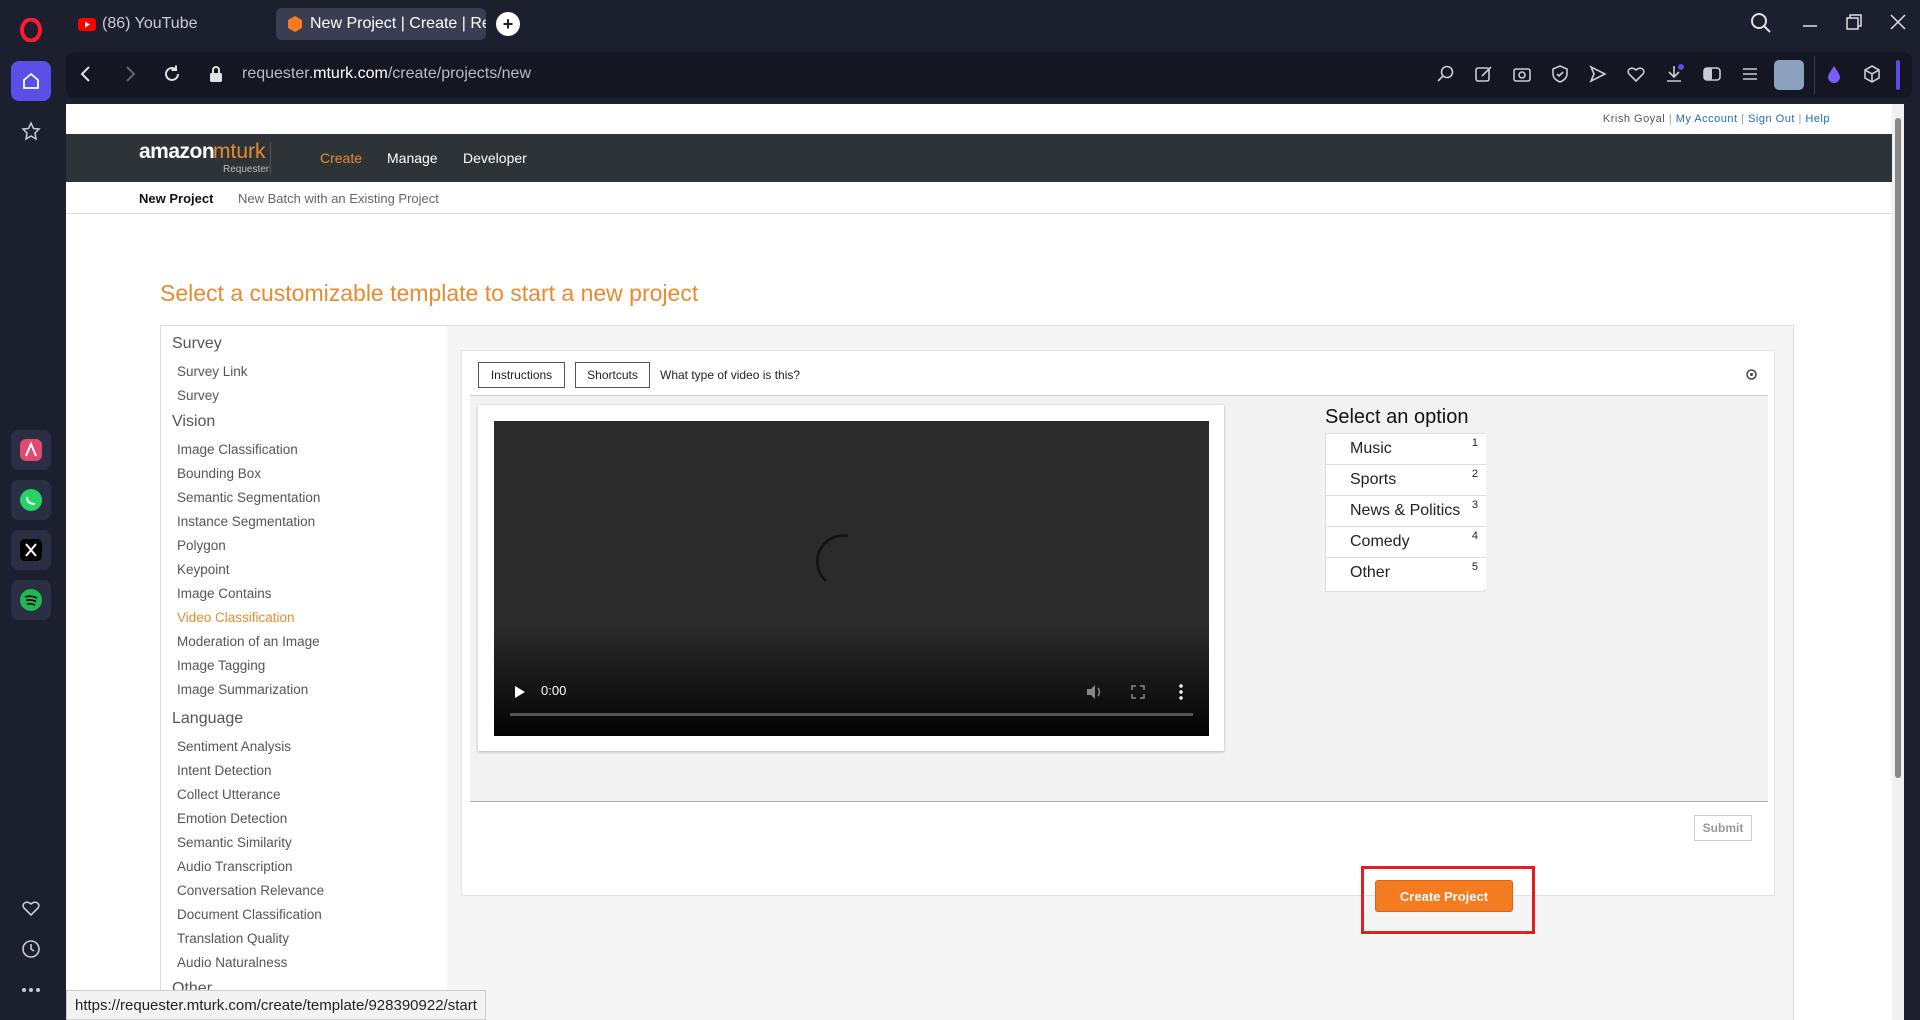  I want to click on page-scrollbar, so click(1898, 562).